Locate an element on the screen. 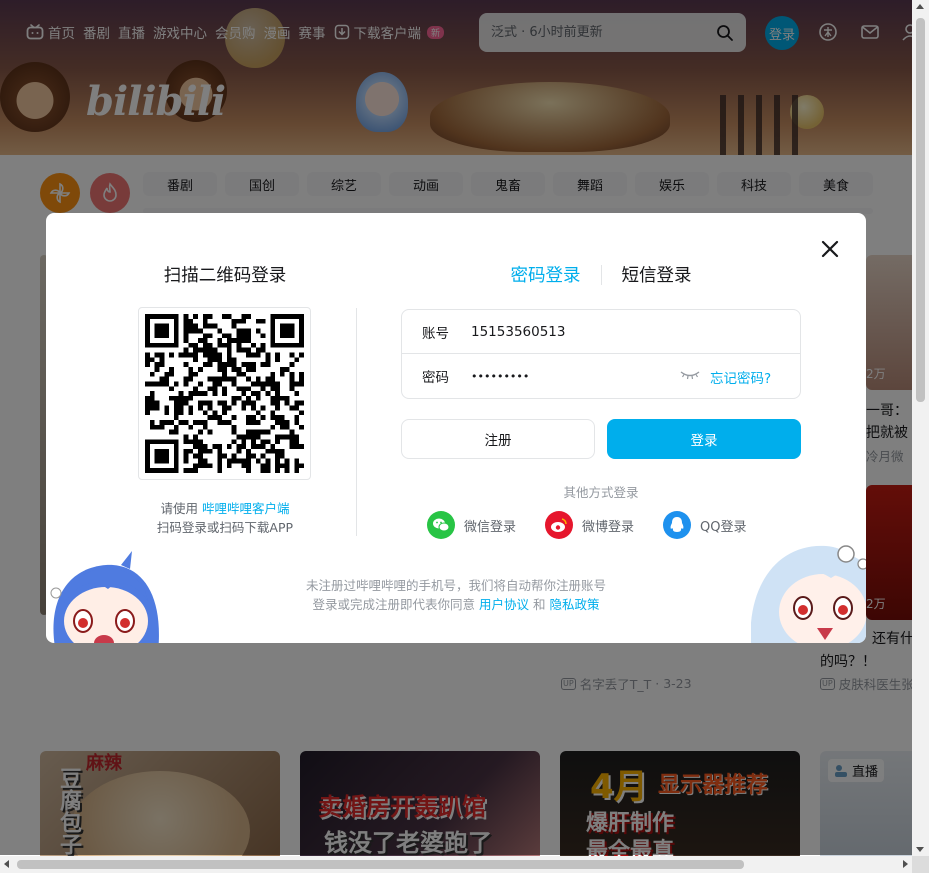  agreement-line1: 未注册过哔哩哔哩的手机号，我们将自动帮你注册账号 is located at coordinates (455, 585).